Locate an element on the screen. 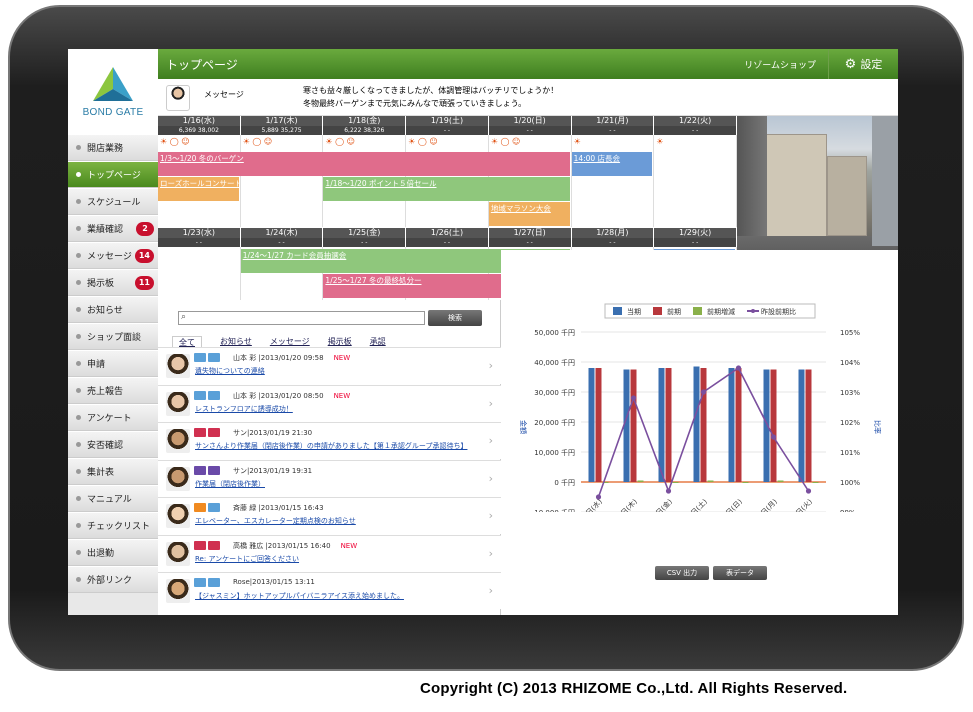 The height and width of the screenshot is (712, 973). logo: BOND GATE is located at coordinates (113, 91).